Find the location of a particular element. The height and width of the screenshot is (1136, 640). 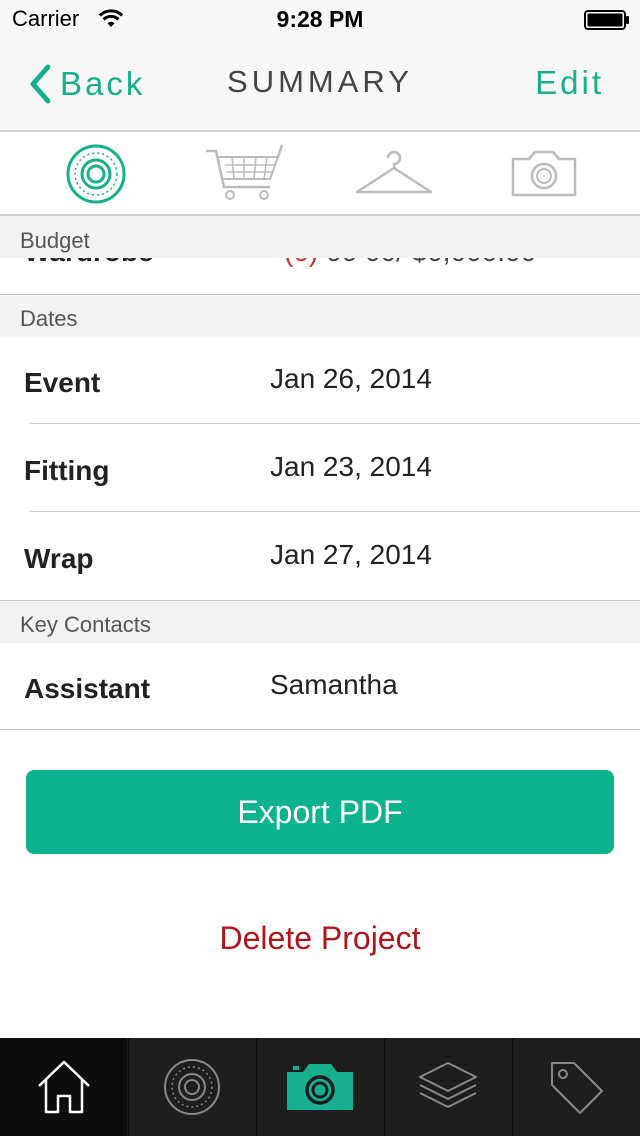

date-row-label: Fitting is located at coordinates (67, 470).